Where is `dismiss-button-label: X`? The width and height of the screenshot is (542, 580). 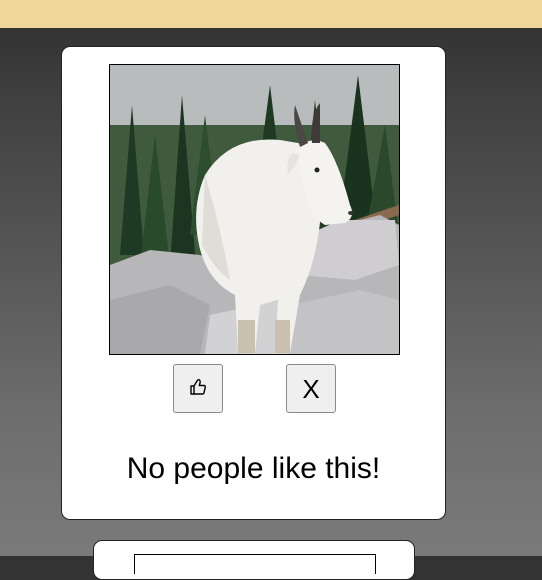
dismiss-button-label: X is located at coordinates (311, 388).